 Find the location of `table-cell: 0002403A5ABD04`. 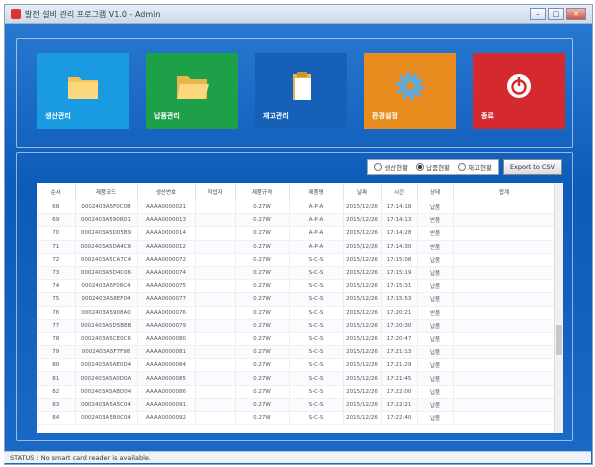

table-cell: 0002403A5ABD04 is located at coordinates (106, 392).